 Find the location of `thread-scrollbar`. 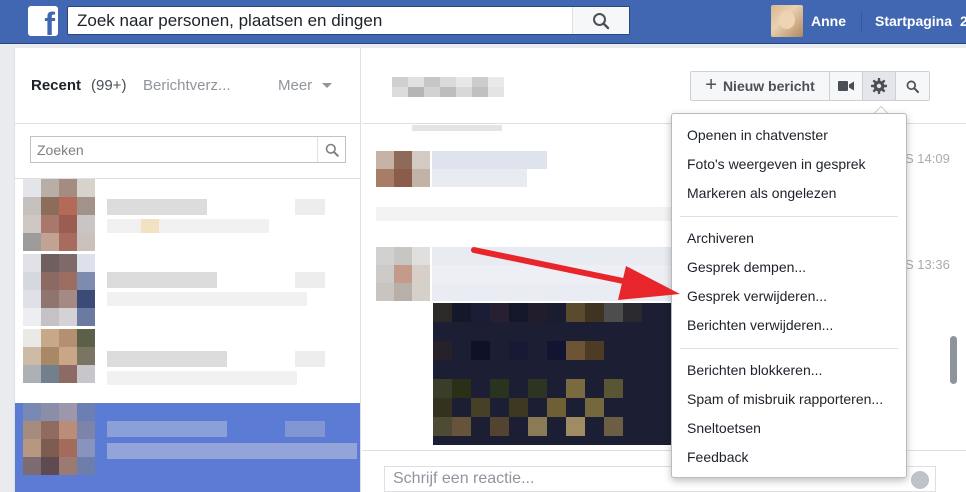

thread-scrollbar is located at coordinates (953, 360).